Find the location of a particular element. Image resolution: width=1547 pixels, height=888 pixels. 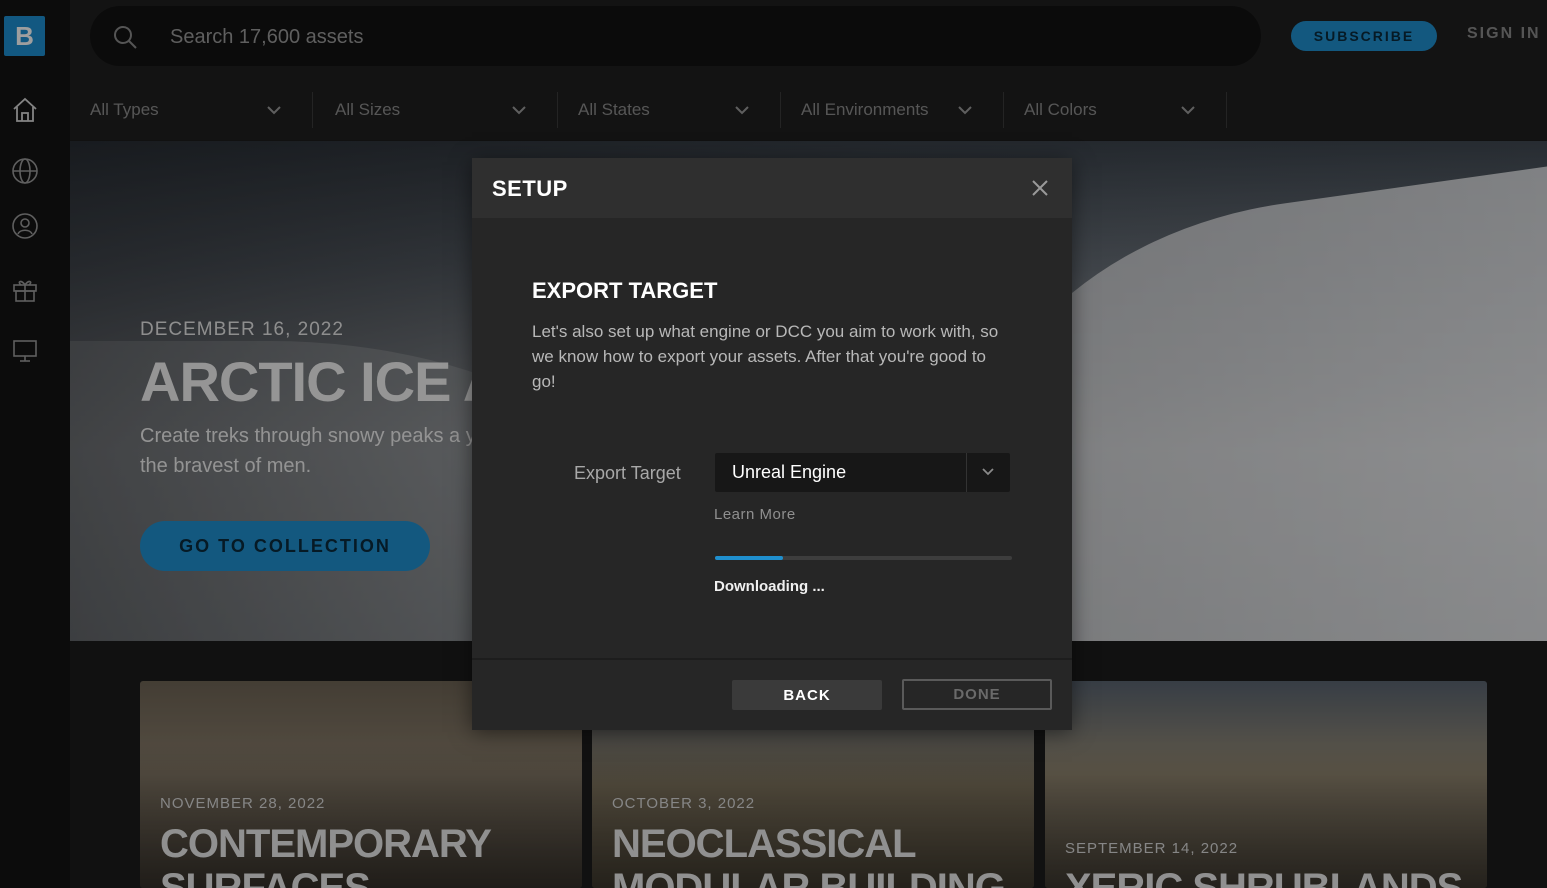

dialog-title: SETUP is located at coordinates (530, 188).